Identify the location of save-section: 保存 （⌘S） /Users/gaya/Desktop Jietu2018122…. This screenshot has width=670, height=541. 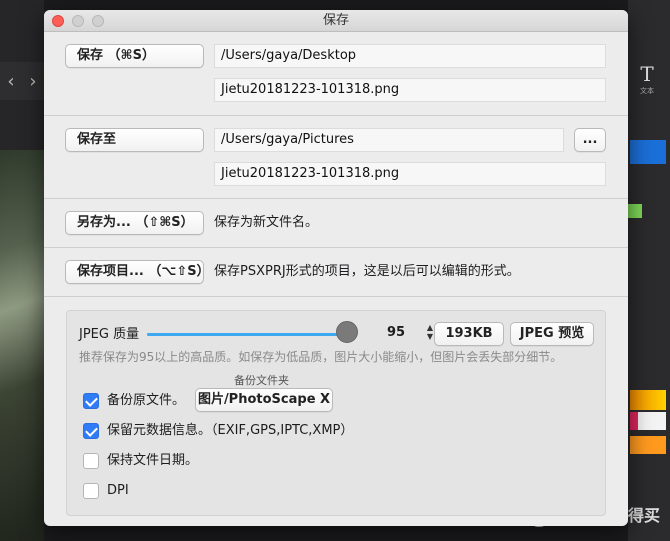
(336, 74).